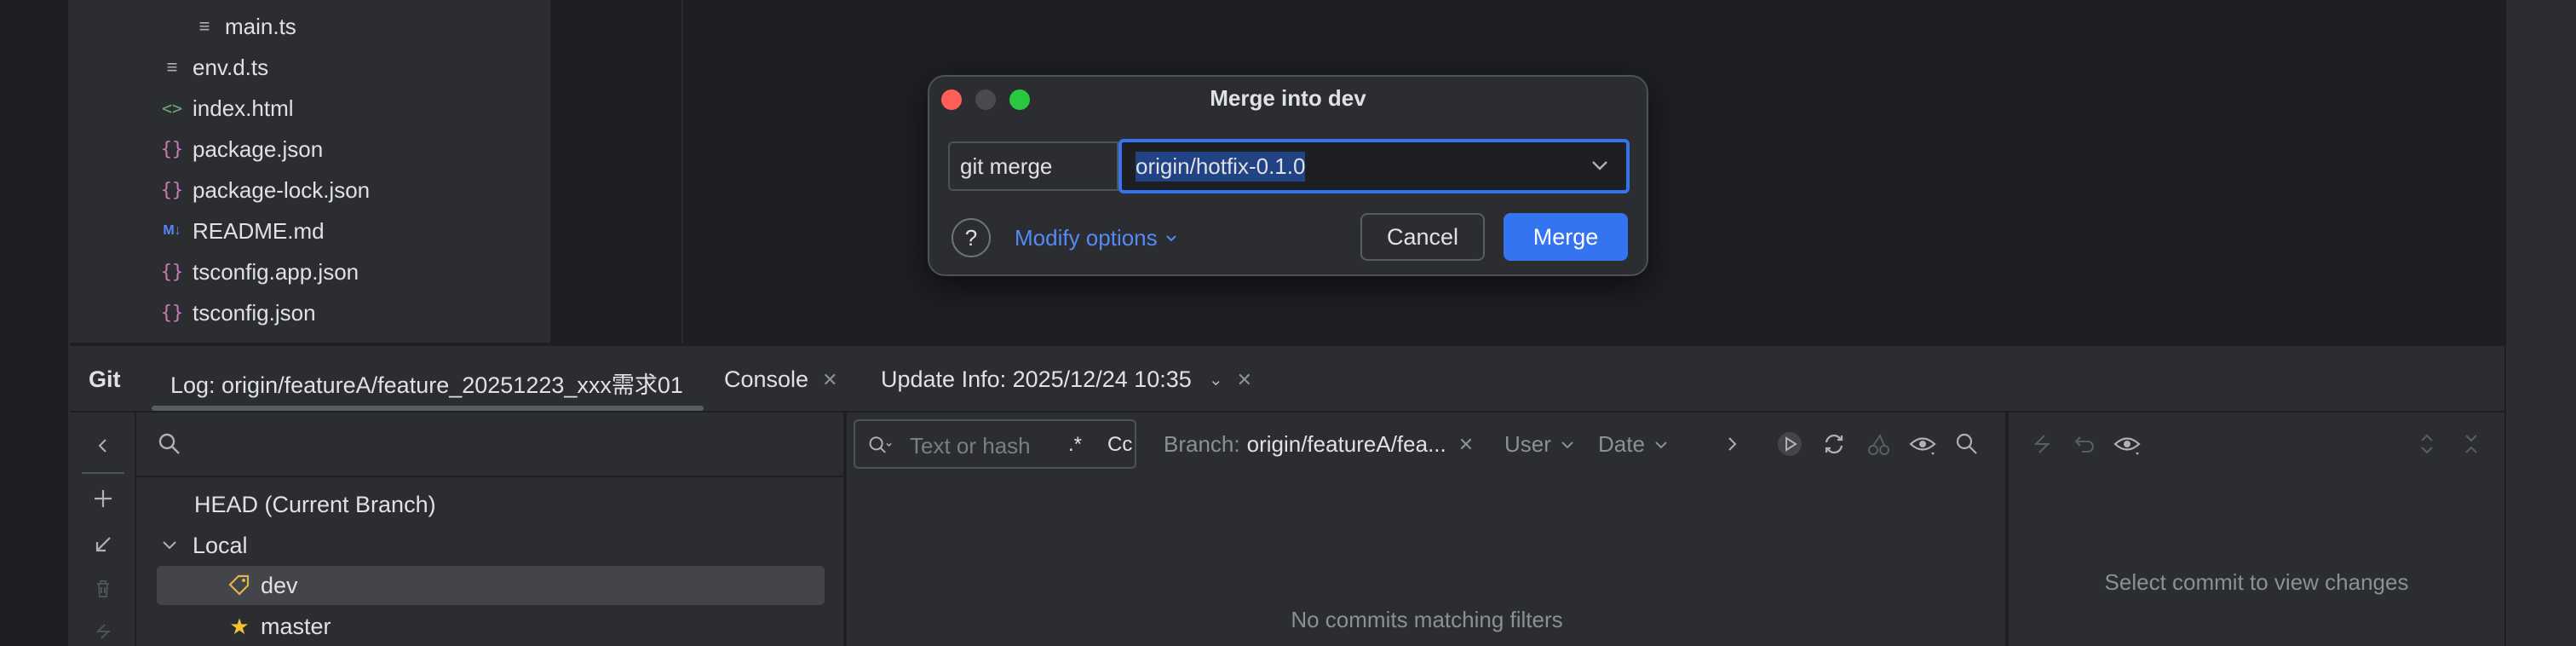 Image resolution: width=2576 pixels, height=646 pixels. I want to click on add-branch-icon, so click(104, 499).